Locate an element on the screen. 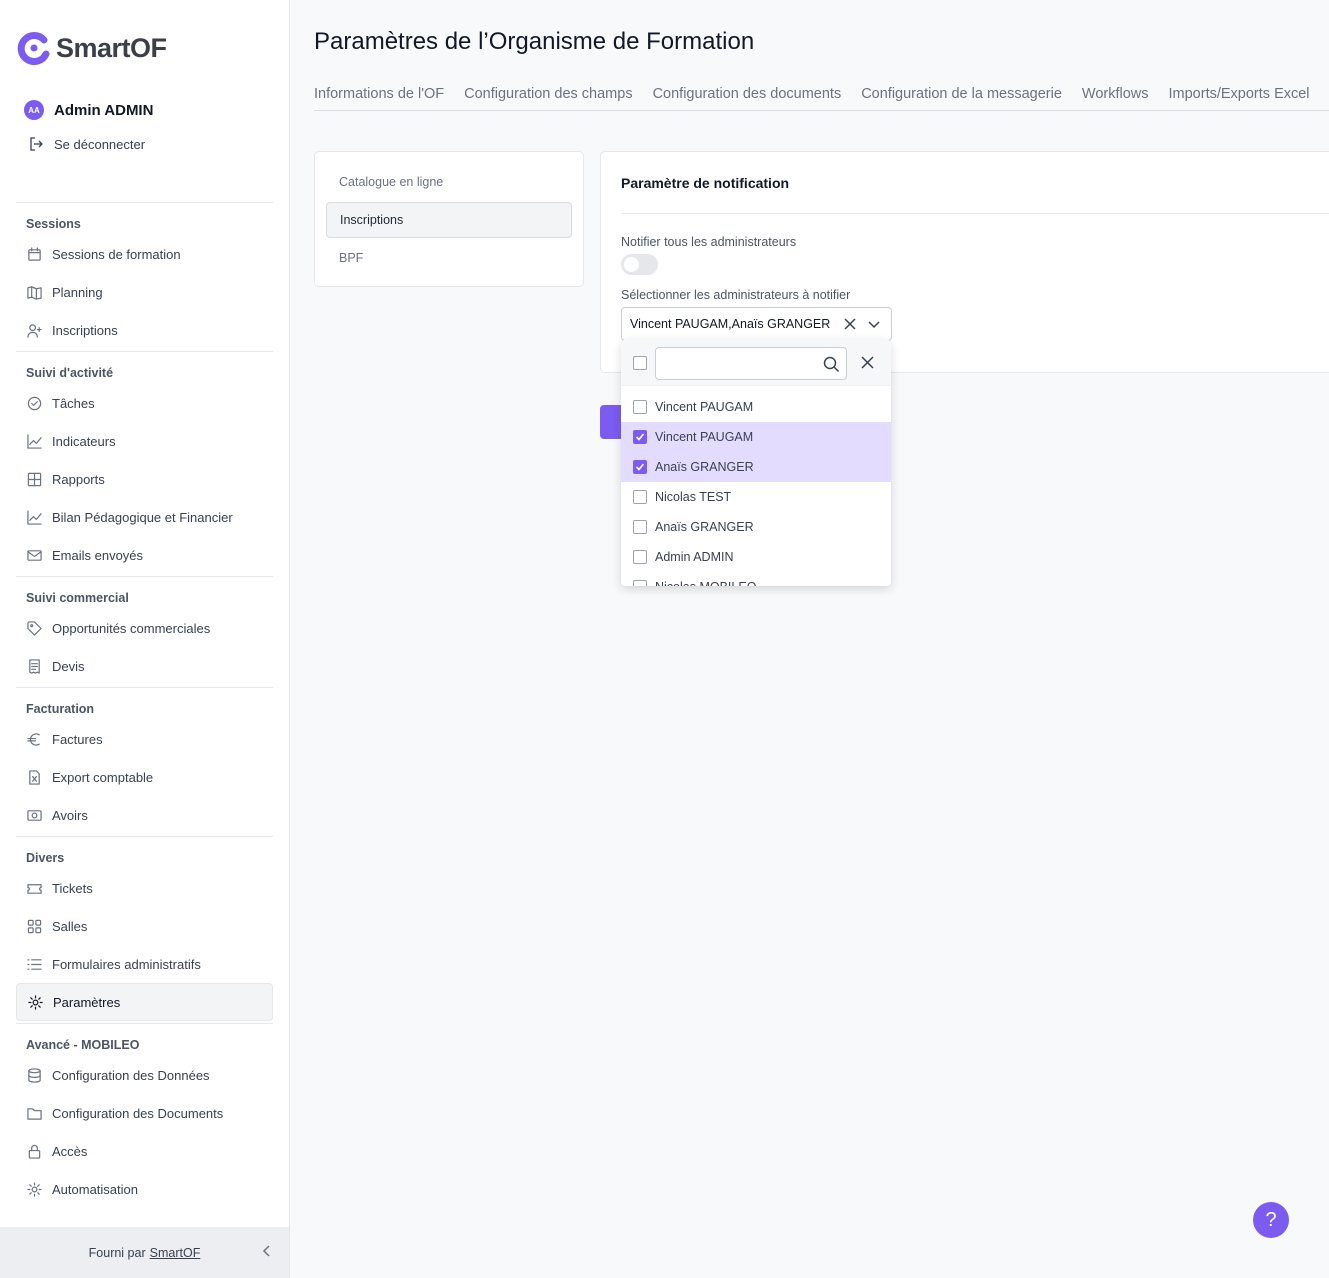  folder-icon is located at coordinates (34, 1113).